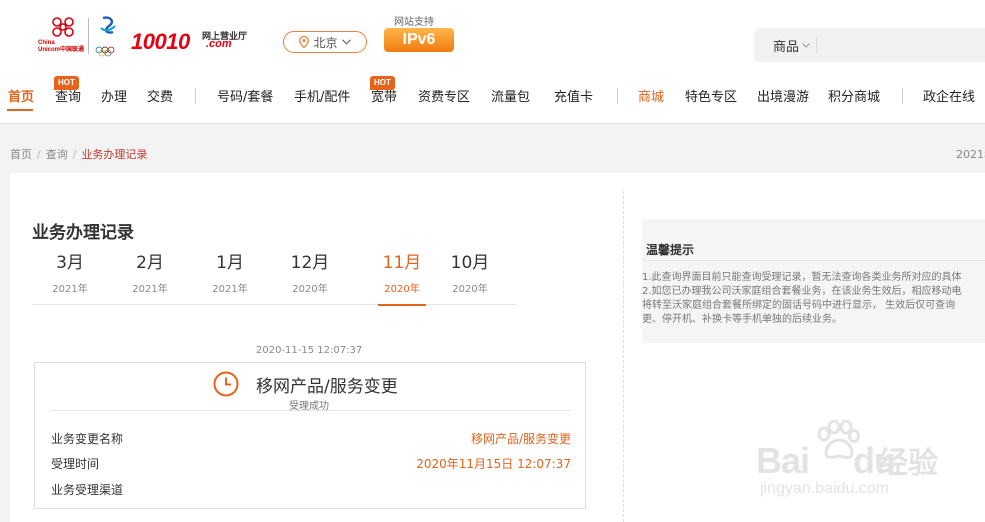 The image size is (985, 522). I want to click on nav-item-label: 宽带, so click(384, 97).